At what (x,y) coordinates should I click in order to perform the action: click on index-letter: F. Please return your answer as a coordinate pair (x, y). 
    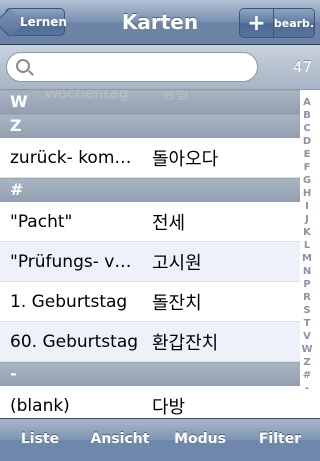
    Looking at the image, I should click on (307, 167).